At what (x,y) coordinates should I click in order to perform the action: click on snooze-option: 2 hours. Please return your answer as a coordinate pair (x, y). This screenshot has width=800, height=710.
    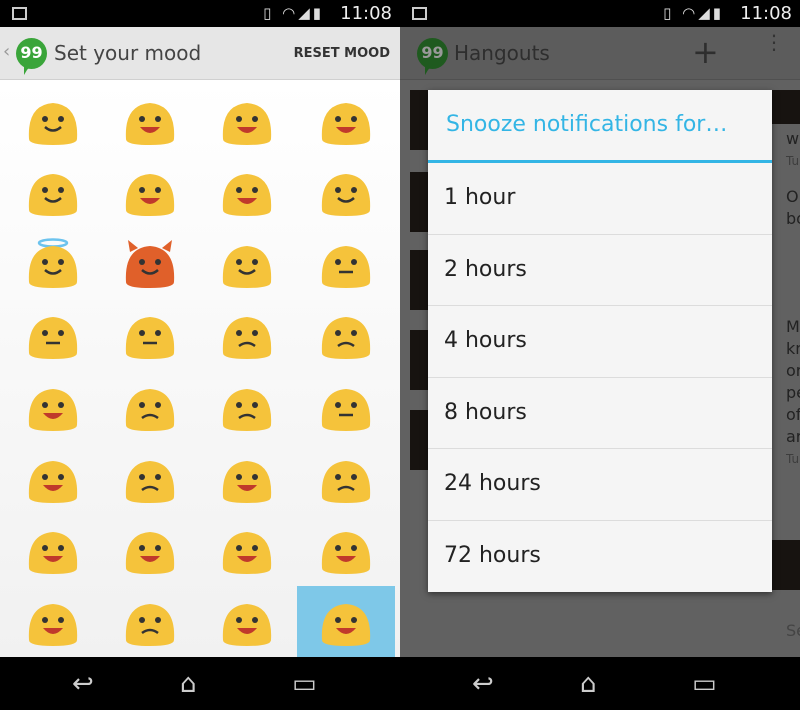
    Looking at the image, I should click on (600, 271).